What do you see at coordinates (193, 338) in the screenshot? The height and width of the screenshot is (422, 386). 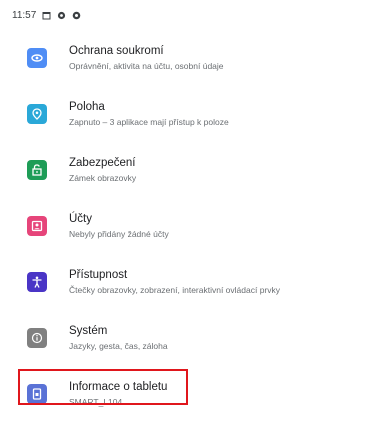 I see `settings-item-system: Systém Jazyky, gesta, čas, záloha` at bounding box center [193, 338].